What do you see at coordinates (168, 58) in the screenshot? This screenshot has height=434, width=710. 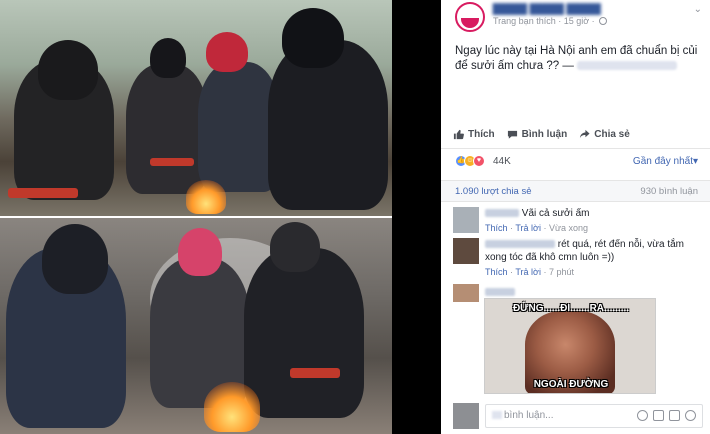 I see `person-2-hood` at bounding box center [168, 58].